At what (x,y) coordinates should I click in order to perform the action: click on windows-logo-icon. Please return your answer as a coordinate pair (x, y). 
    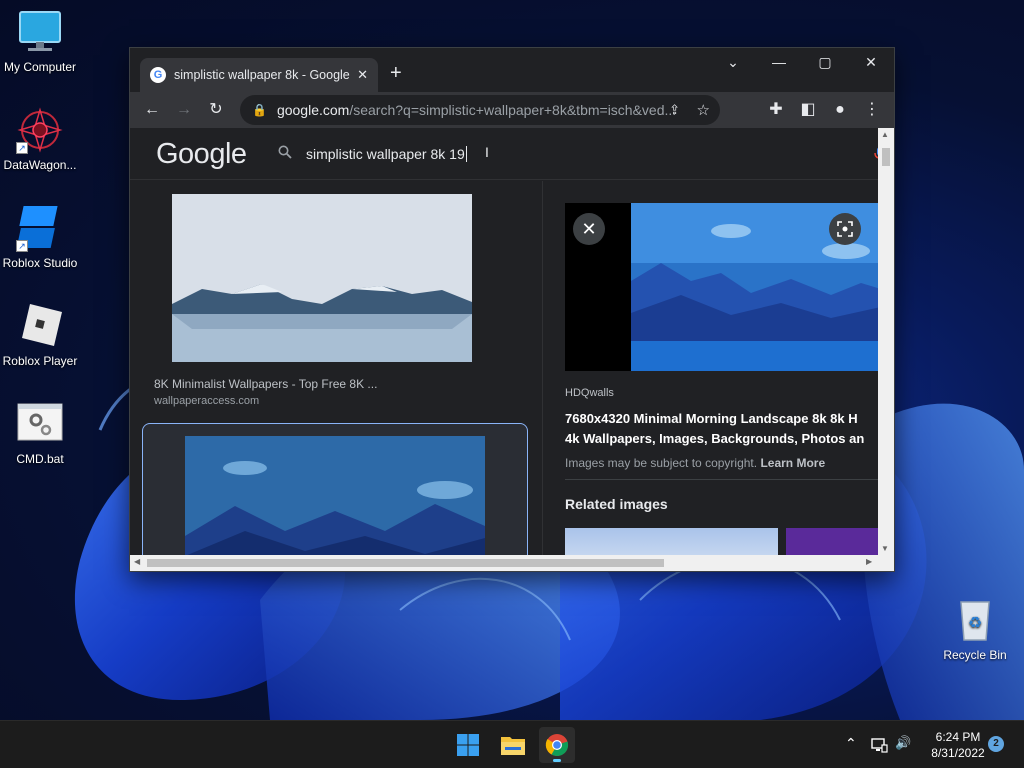
    Looking at the image, I should click on (468, 745).